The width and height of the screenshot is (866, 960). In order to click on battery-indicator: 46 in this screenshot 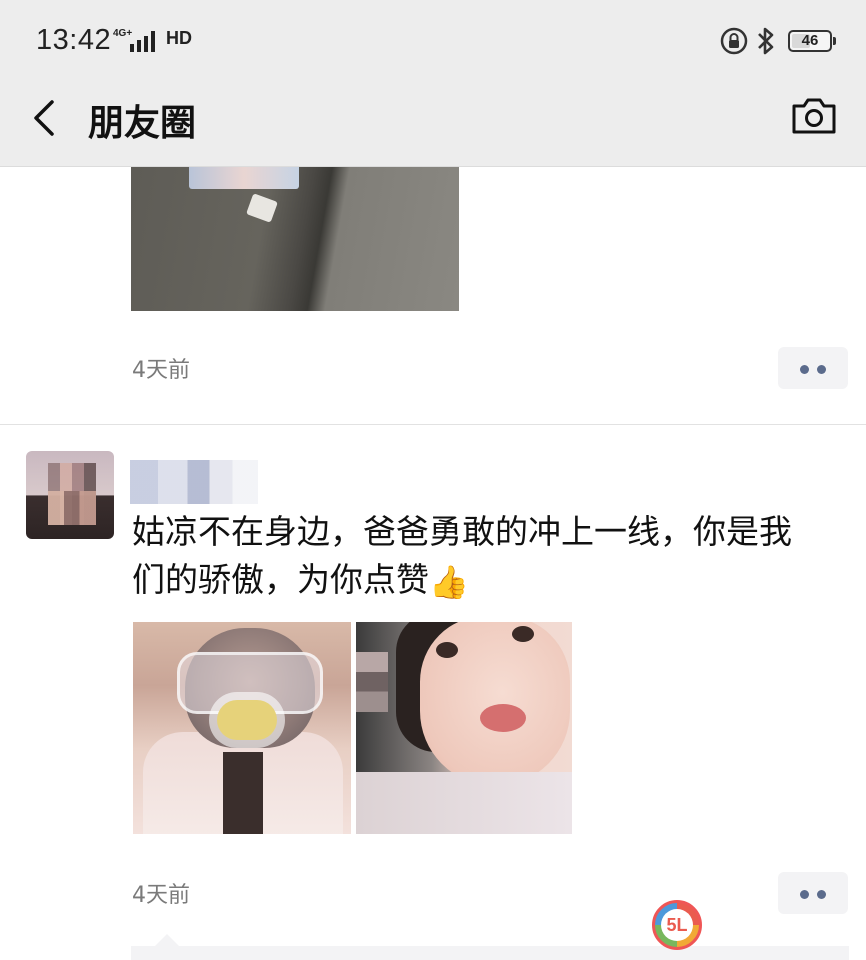, I will do `click(810, 41)`.